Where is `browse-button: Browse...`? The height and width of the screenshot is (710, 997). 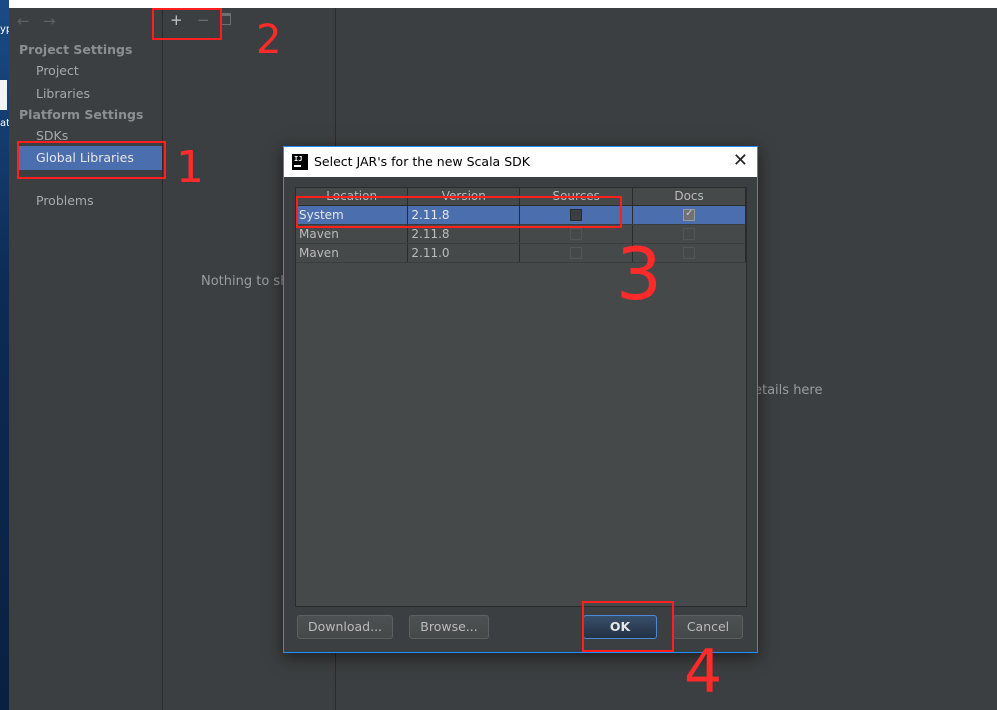 browse-button: Browse... is located at coordinates (449, 627).